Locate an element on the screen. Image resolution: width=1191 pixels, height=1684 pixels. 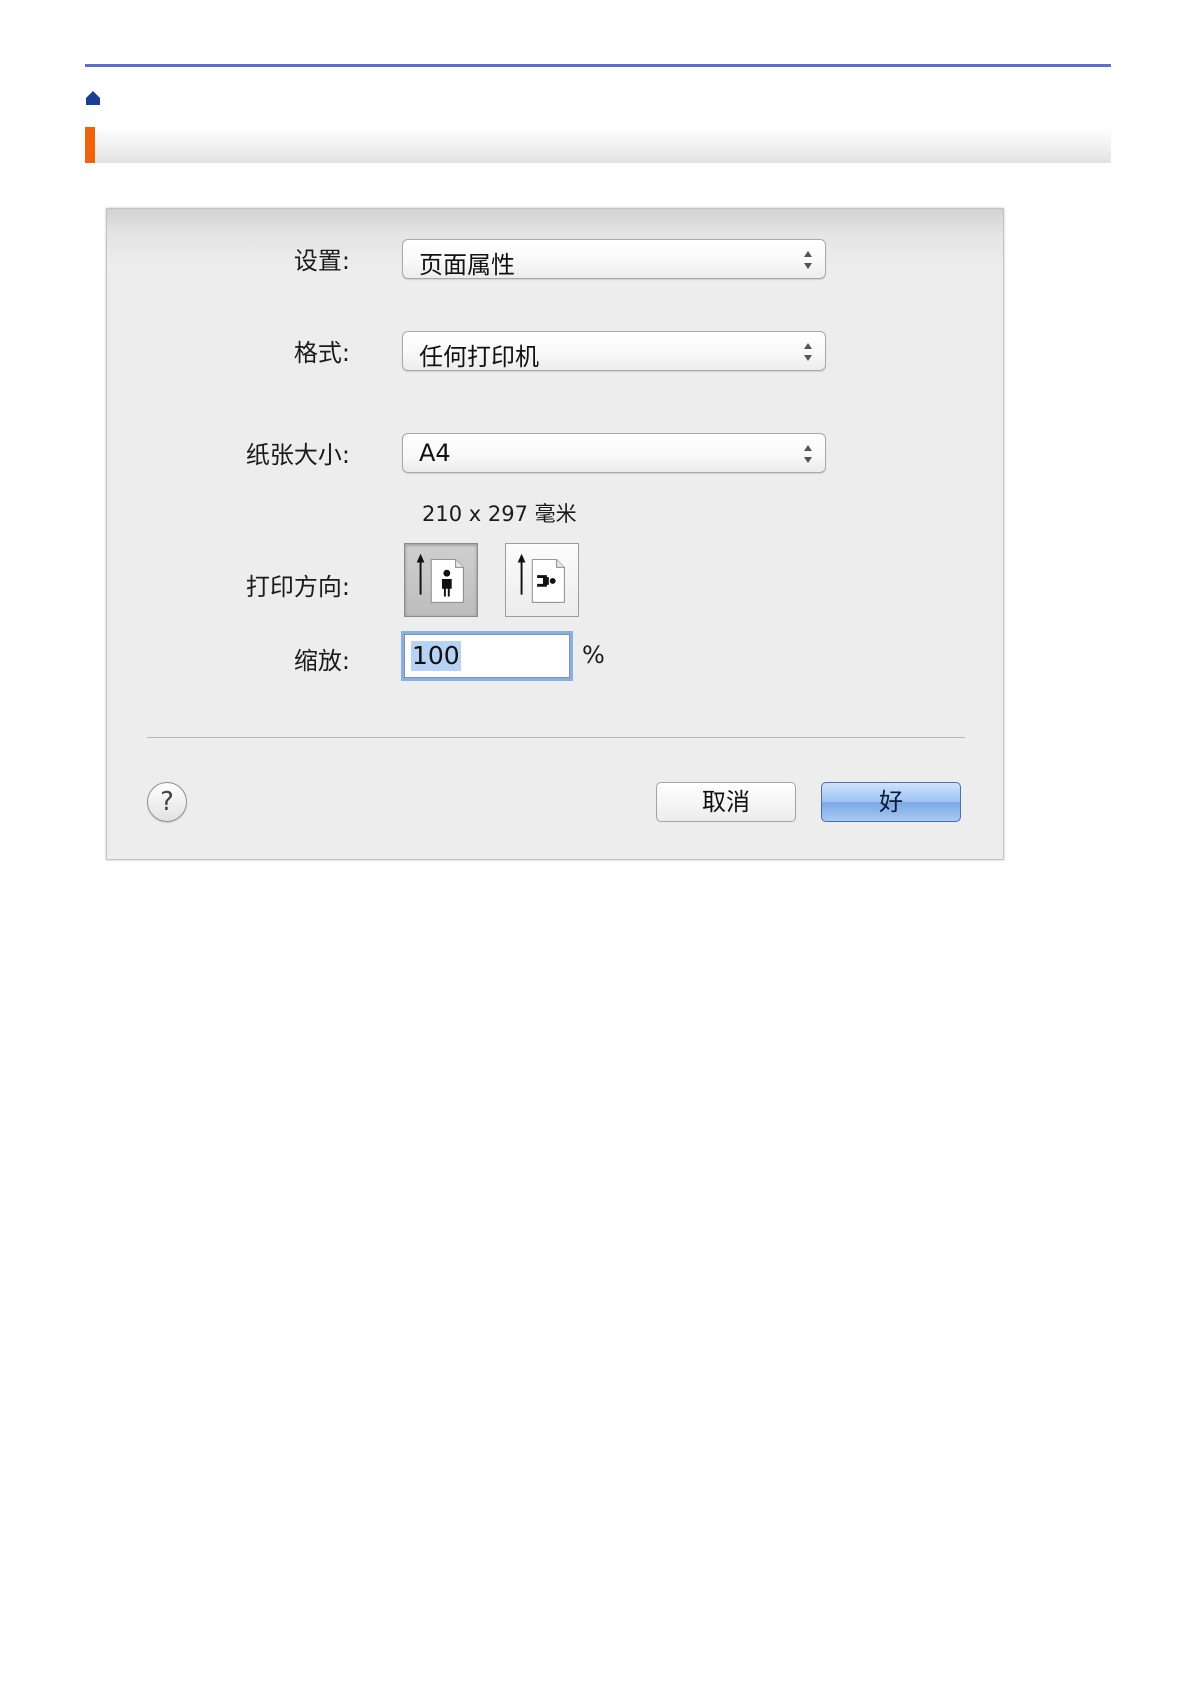
format-popup: 任何打印机 is located at coordinates (614, 351).